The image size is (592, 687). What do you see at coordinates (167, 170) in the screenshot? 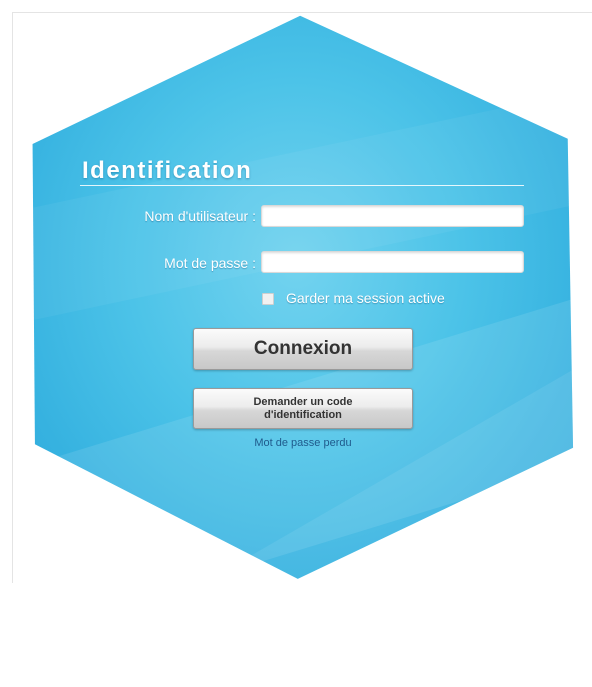
I see `login-title: Identification` at bounding box center [167, 170].